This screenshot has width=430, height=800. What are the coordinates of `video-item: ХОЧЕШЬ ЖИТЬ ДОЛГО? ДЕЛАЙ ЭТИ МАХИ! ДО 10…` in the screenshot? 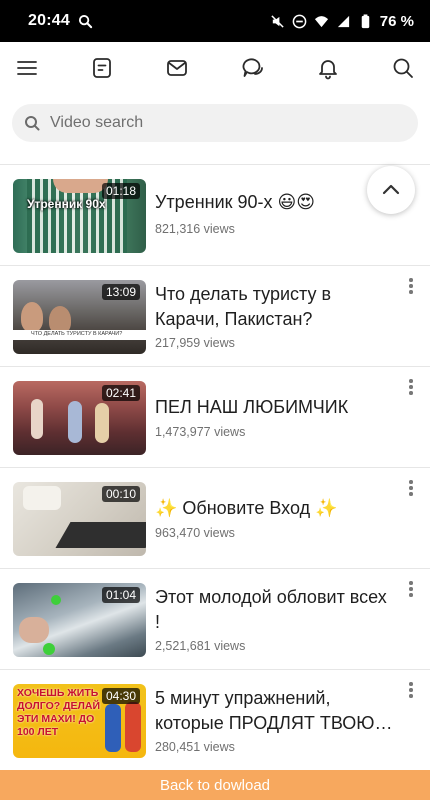 It's located at (215, 720).